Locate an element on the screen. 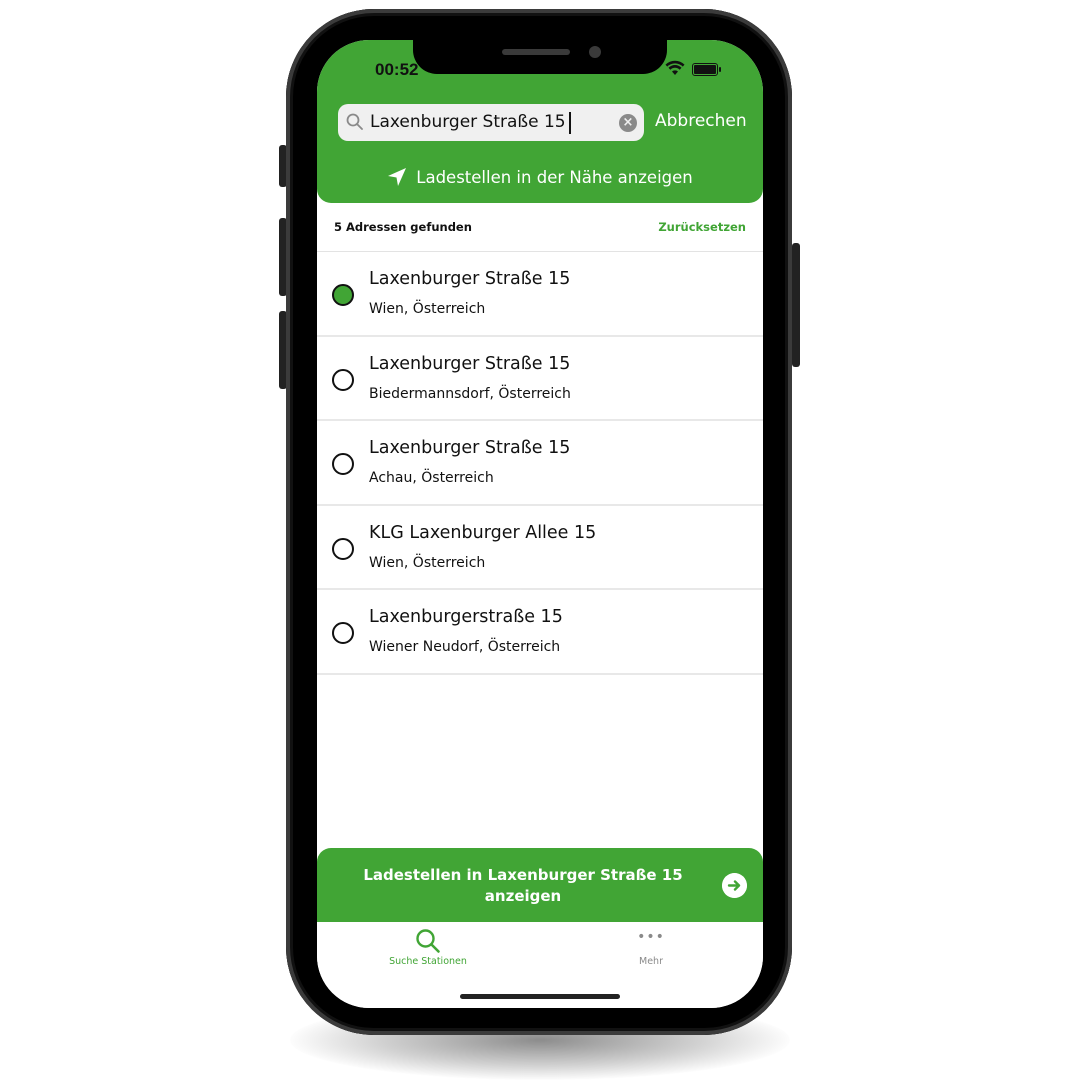 The height and width of the screenshot is (1080, 1080). tab-search-stations: Suche Stationen is located at coordinates (428, 947).